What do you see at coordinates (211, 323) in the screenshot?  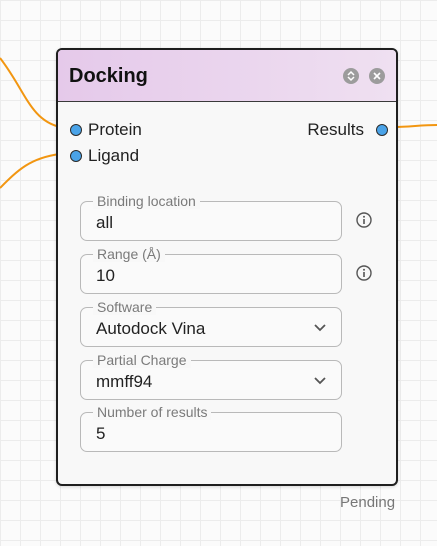 I see `software-select: Software Autodock Vina` at bounding box center [211, 323].